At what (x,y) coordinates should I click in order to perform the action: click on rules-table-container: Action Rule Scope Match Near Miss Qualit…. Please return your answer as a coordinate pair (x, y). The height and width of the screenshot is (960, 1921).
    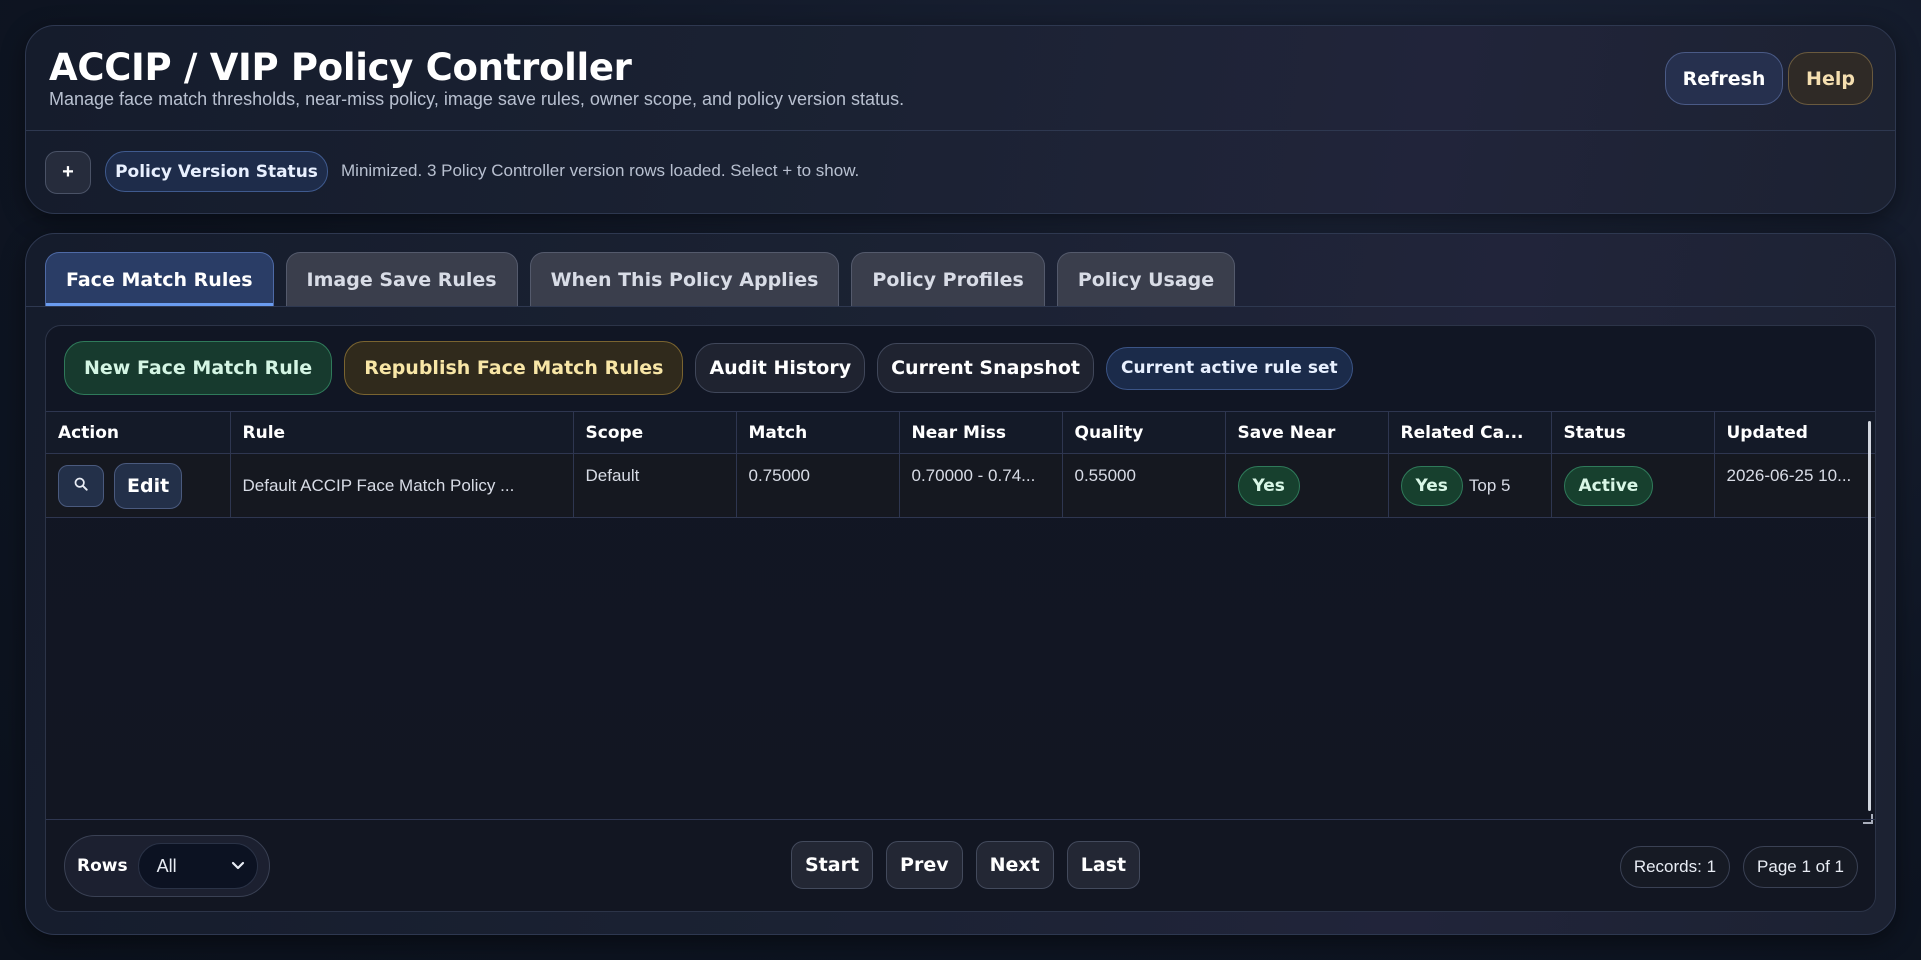
    Looking at the image, I should click on (960, 464).